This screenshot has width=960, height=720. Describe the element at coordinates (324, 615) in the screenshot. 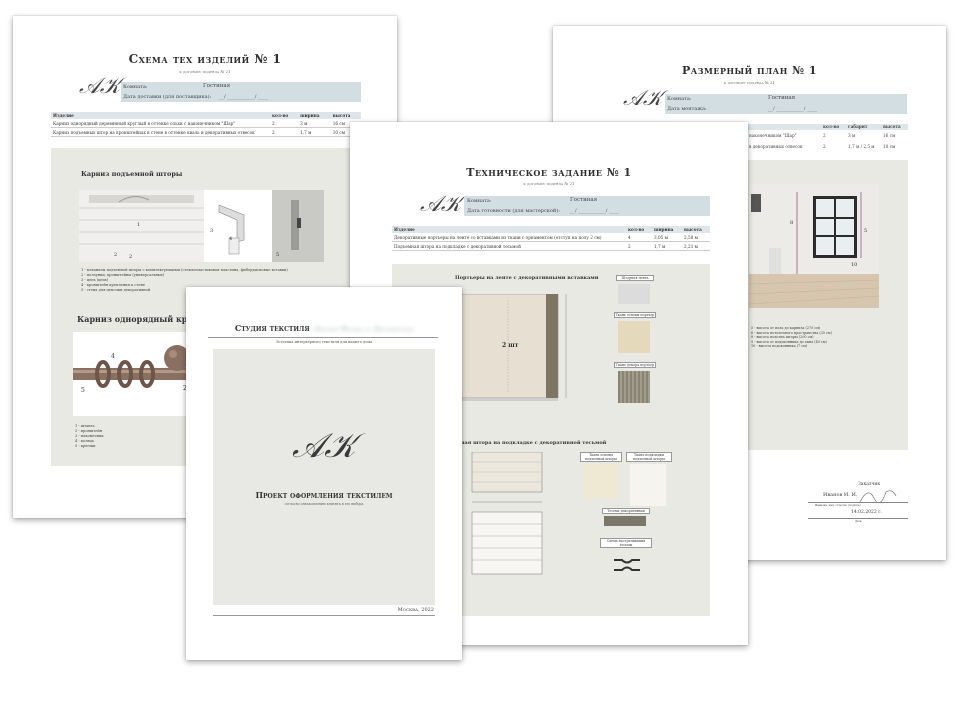

I see `cover-bottom-divider` at that location.